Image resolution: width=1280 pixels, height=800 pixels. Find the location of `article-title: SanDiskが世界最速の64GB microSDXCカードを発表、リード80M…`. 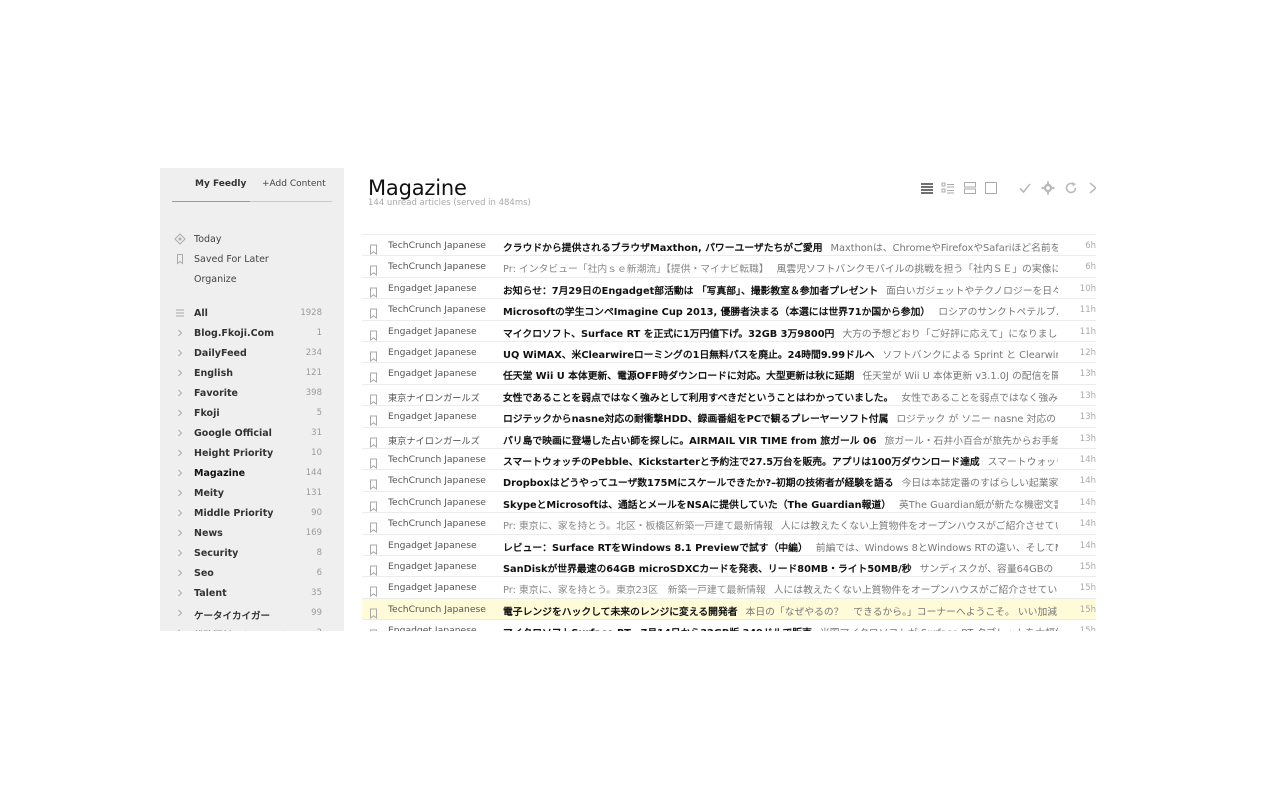

article-title: SanDiskが世界最速の64GB microSDXCカードを発表、リード80M… is located at coordinates (780, 568).